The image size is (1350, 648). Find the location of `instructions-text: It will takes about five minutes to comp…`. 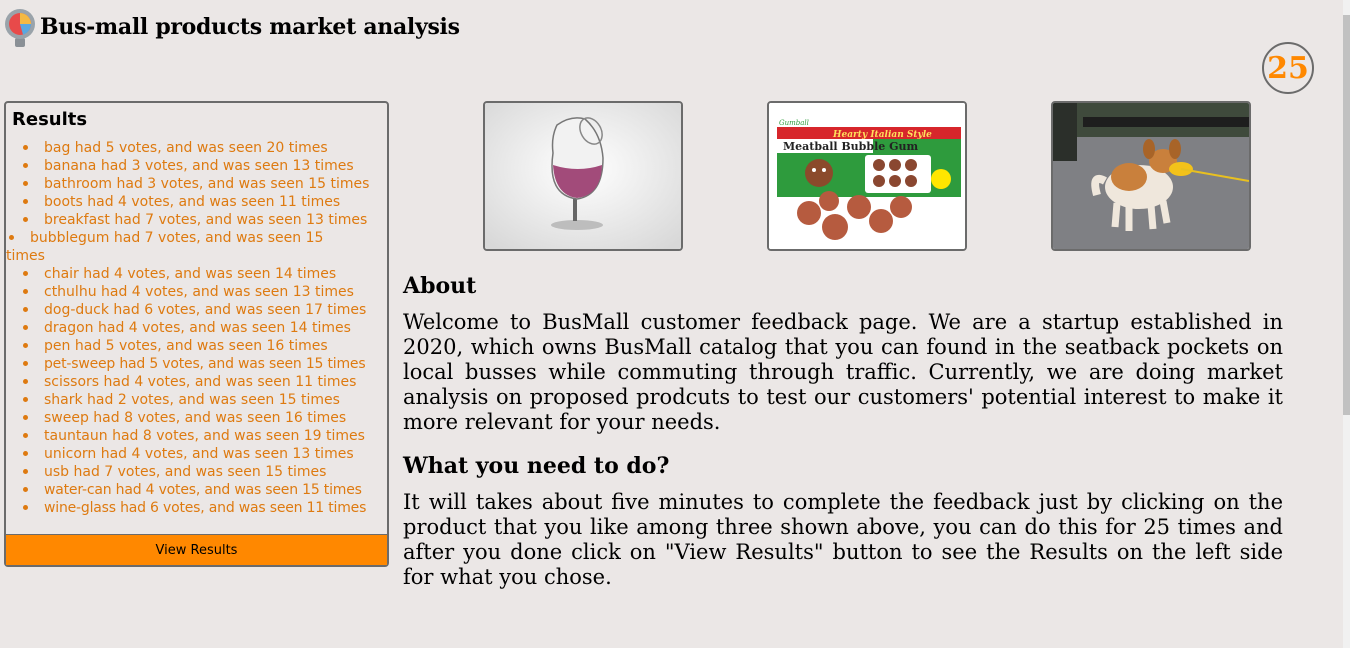

instructions-text: It will takes about five minutes to comp… is located at coordinates (843, 539).